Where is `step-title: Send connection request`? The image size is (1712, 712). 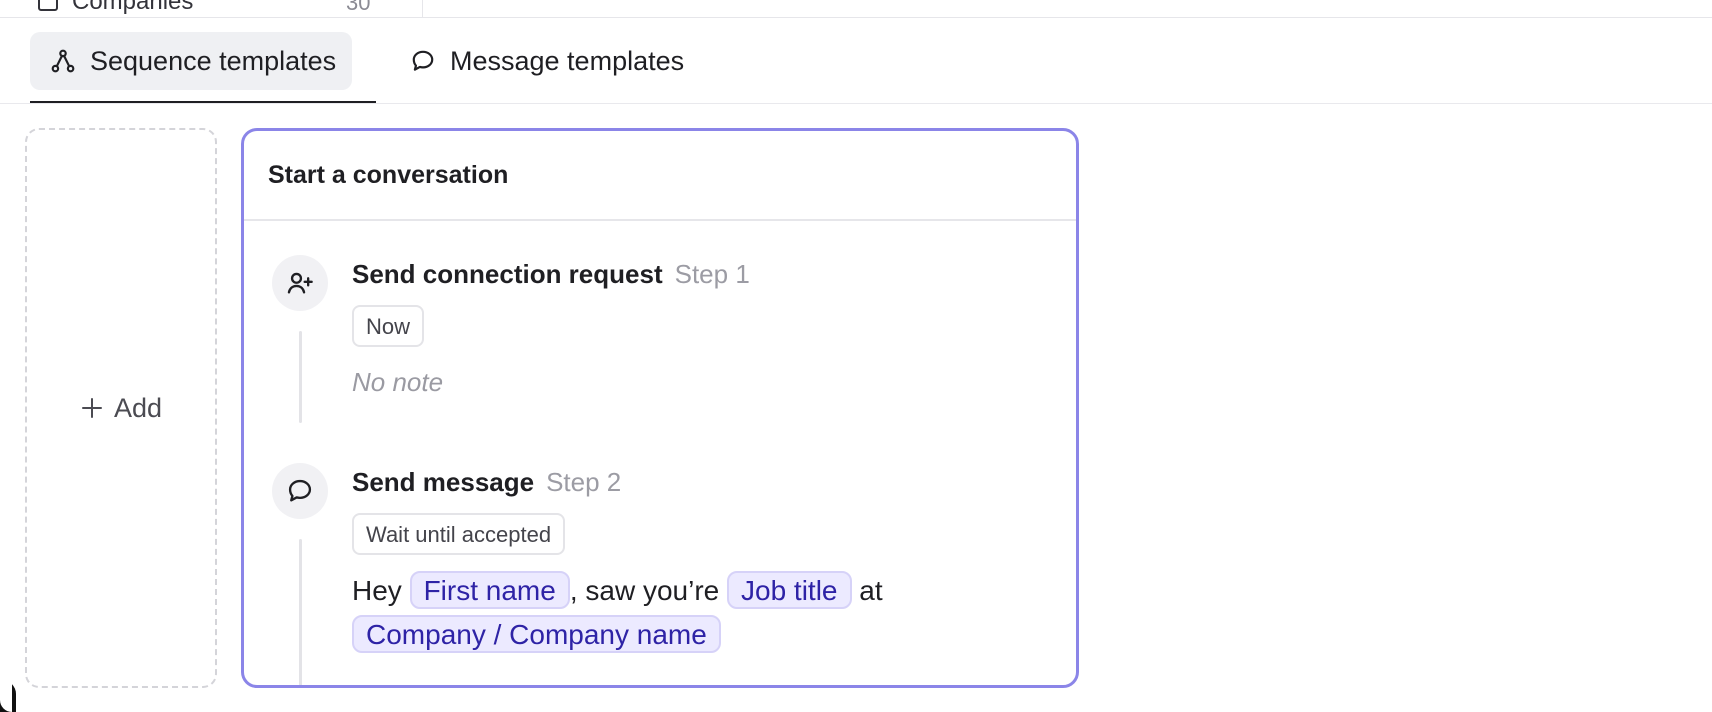
step-title: Send connection request is located at coordinates (507, 274).